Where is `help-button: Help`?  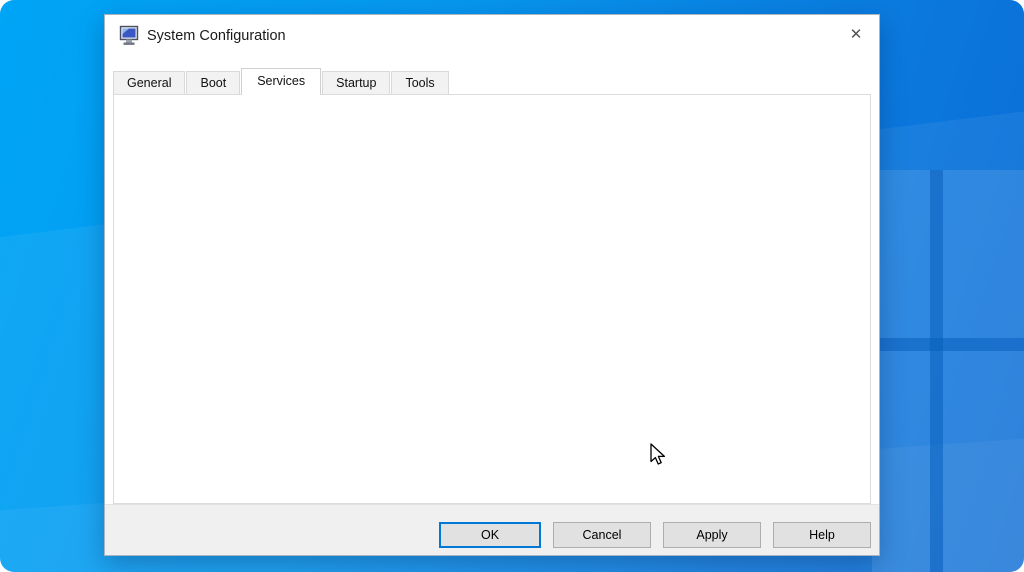 help-button: Help is located at coordinates (822, 535).